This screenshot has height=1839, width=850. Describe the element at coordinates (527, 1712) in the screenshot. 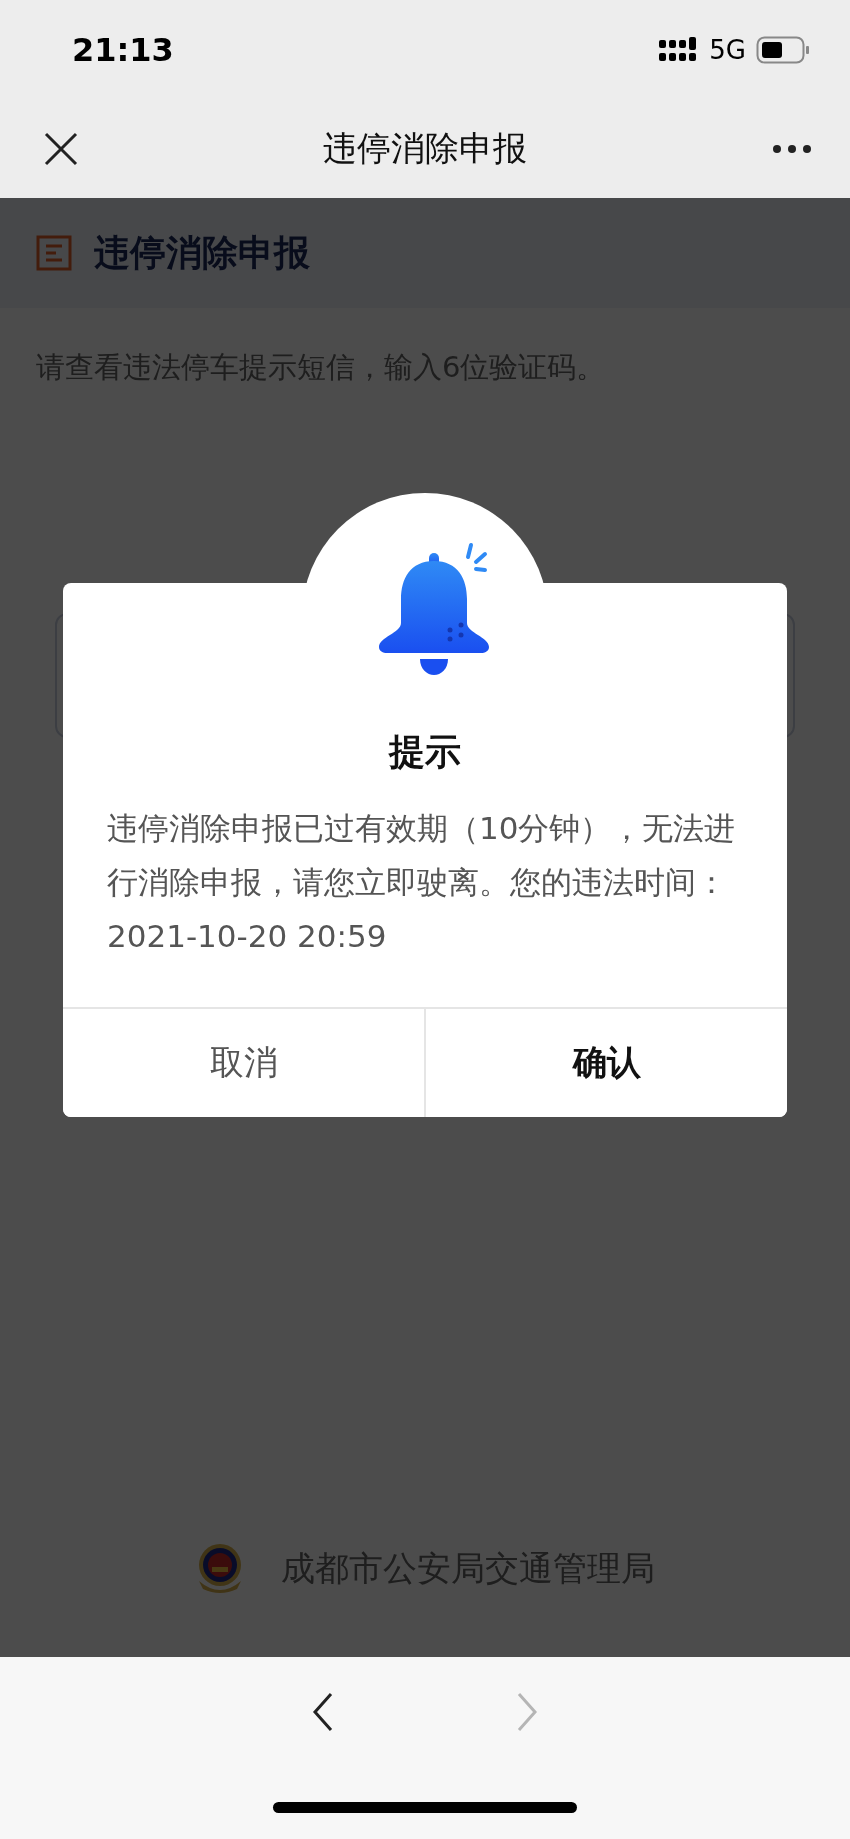

I see `chevron-right-icon` at that location.